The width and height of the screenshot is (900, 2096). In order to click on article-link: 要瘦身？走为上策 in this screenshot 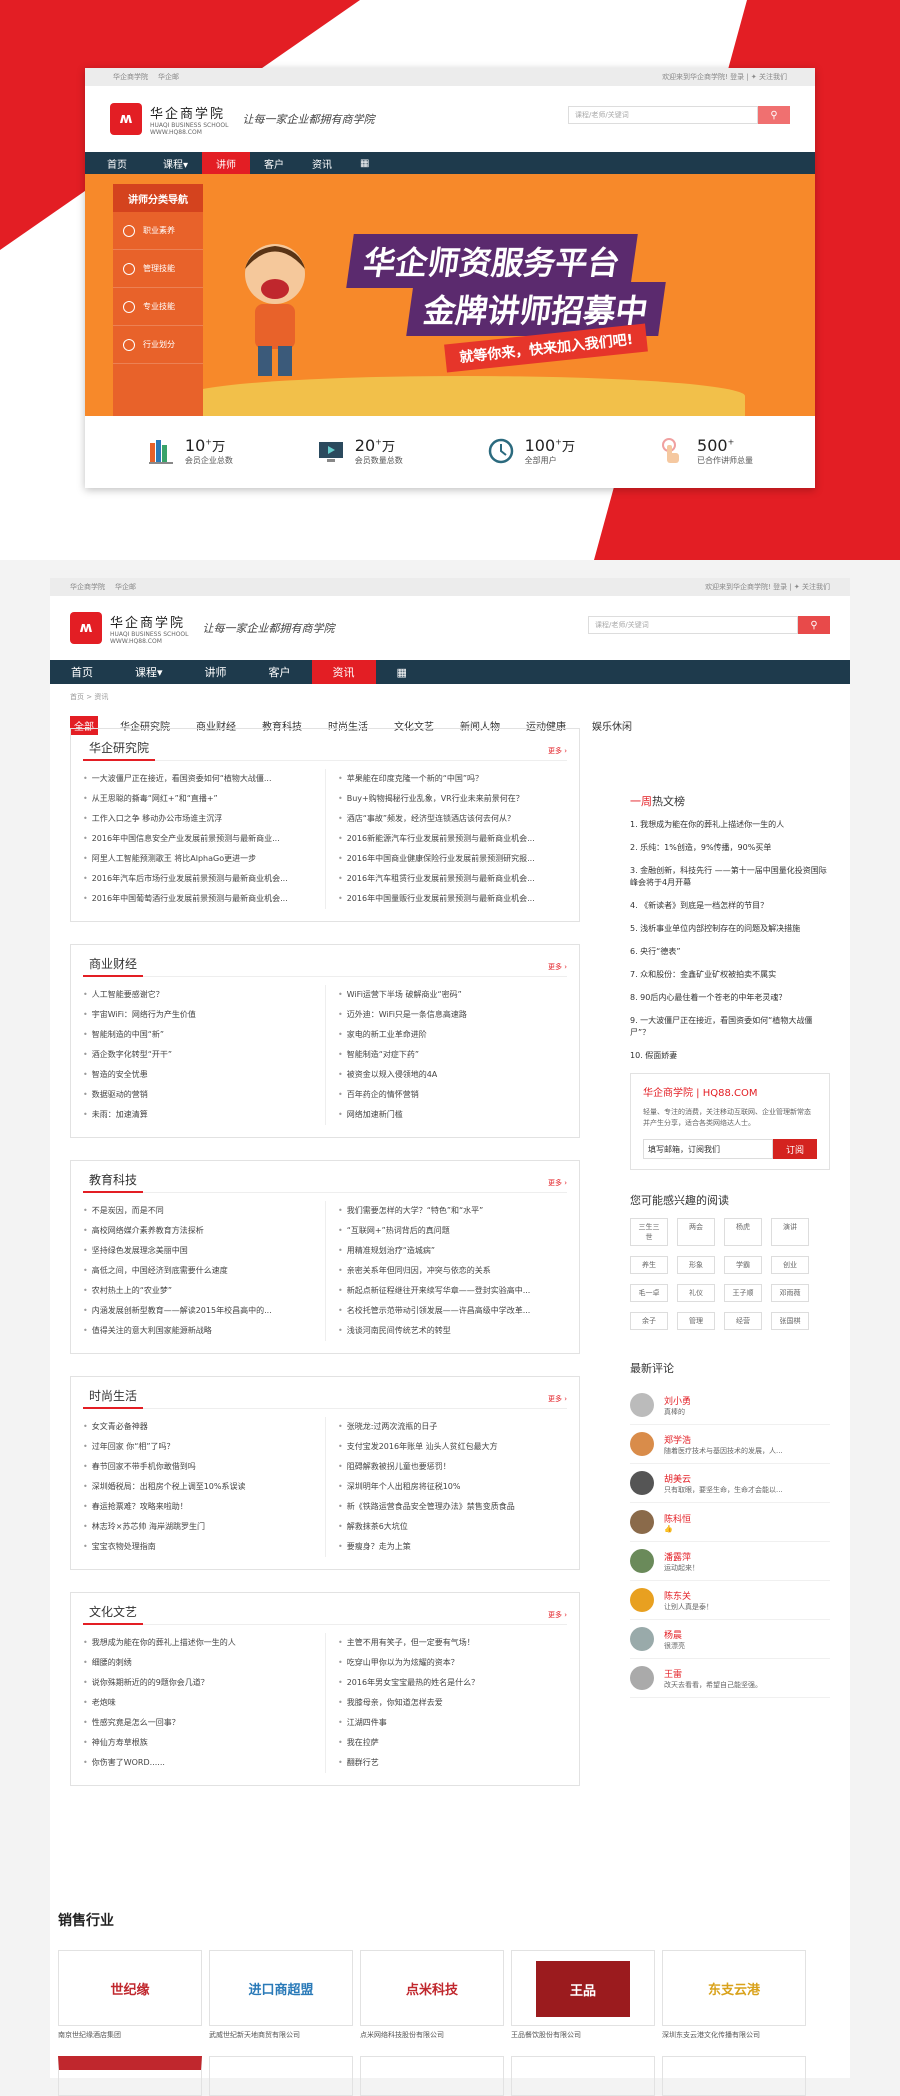, I will do `click(447, 1547)`.